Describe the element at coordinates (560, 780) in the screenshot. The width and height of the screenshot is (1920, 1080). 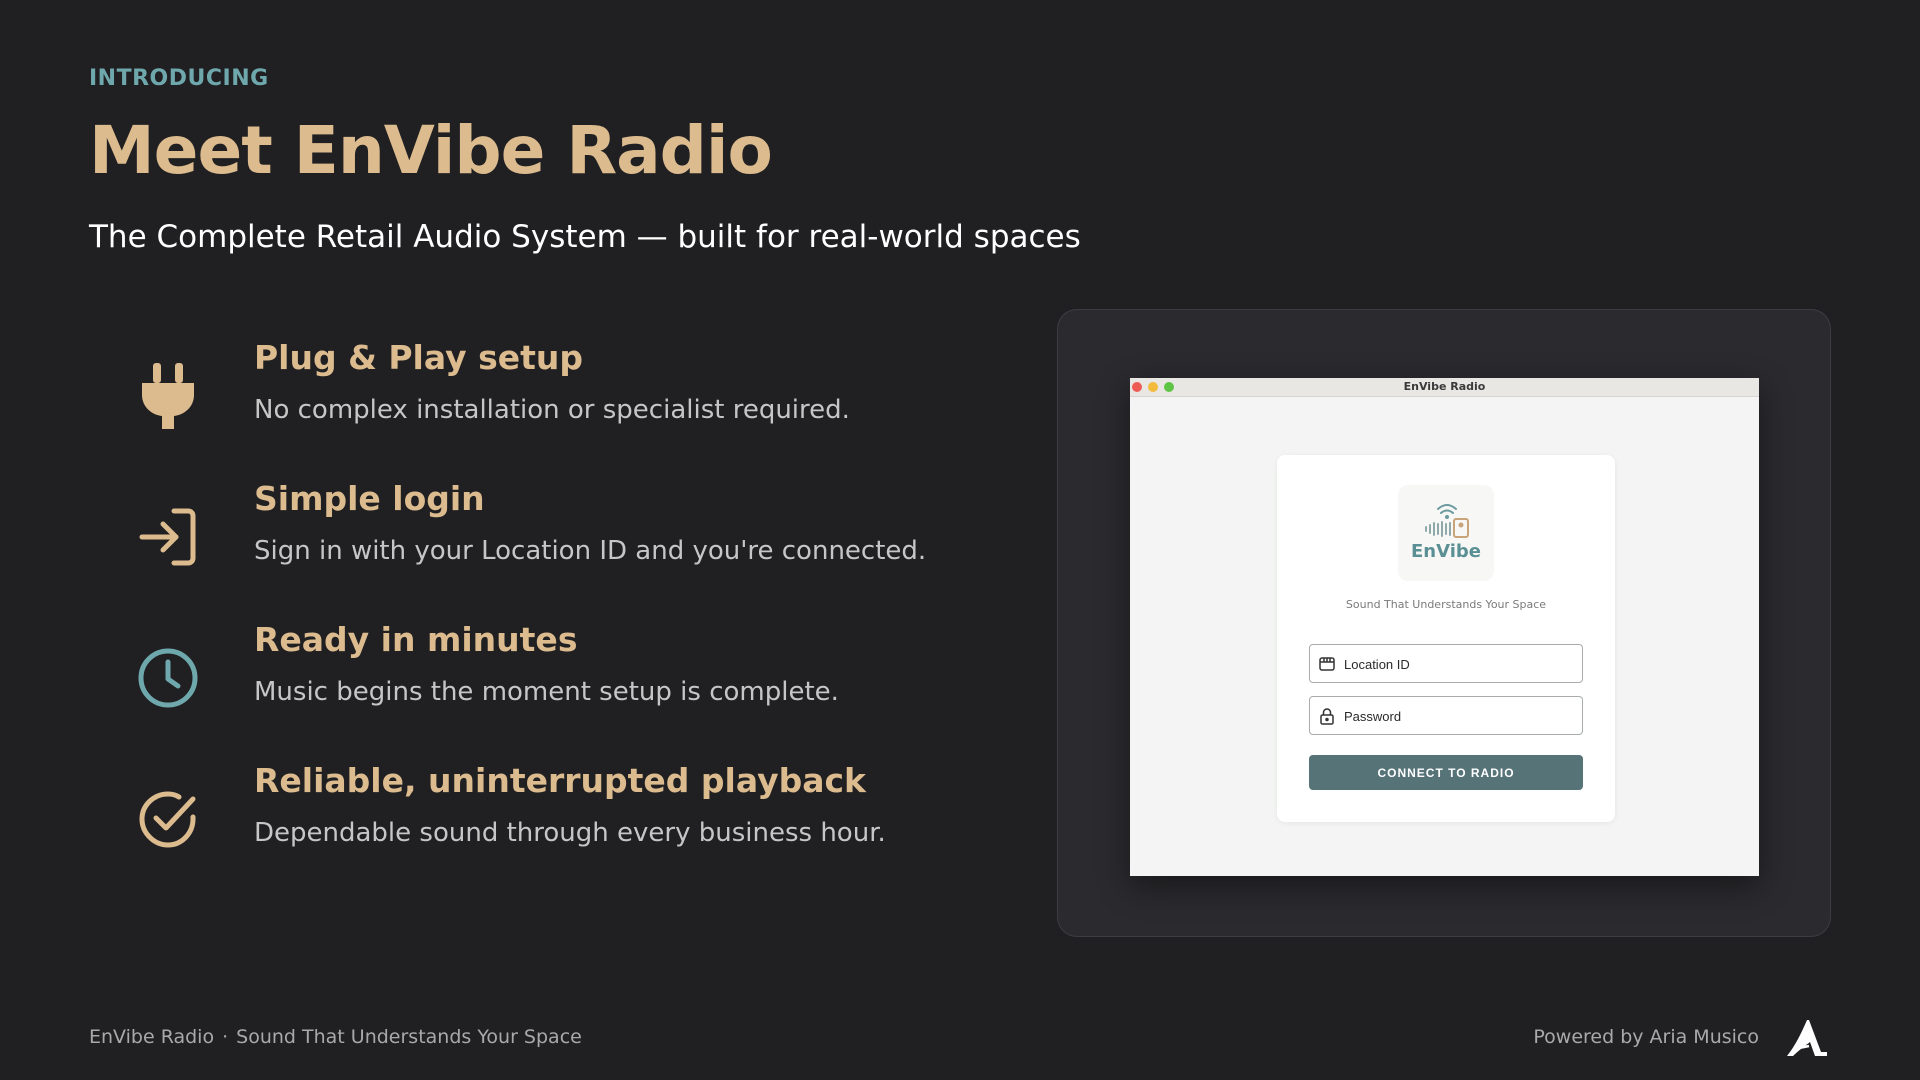
I see `feature-title: Reliable, uninterrupted playback` at that location.